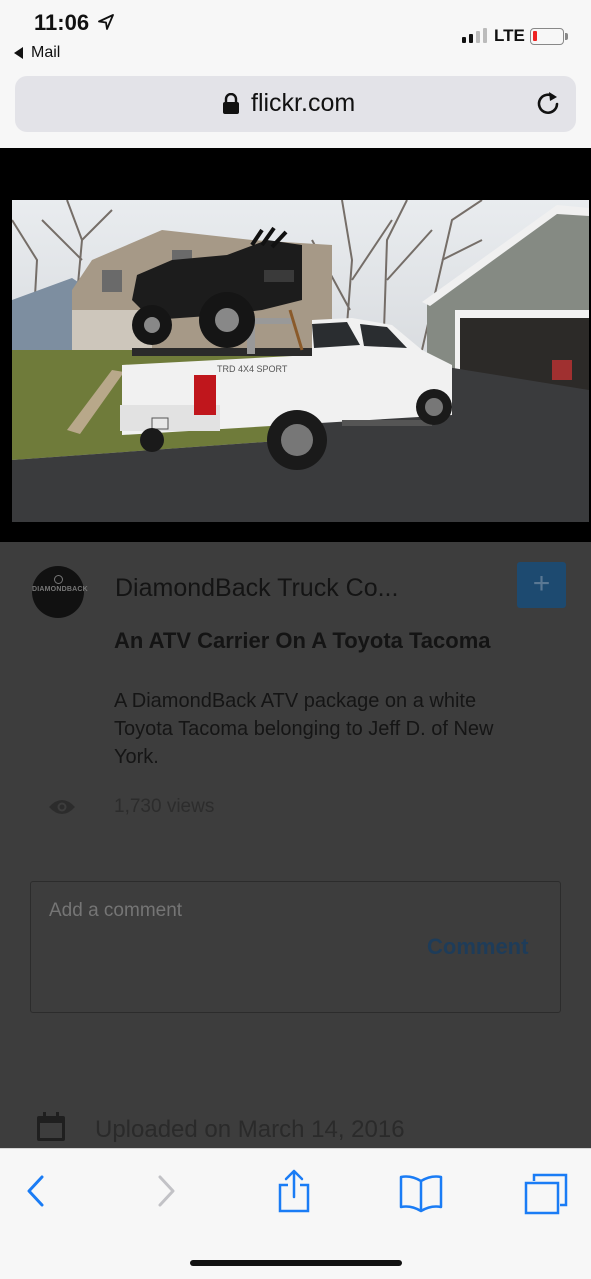  Describe the element at coordinates (36, 1191) in the screenshot. I see `back-icon` at that location.